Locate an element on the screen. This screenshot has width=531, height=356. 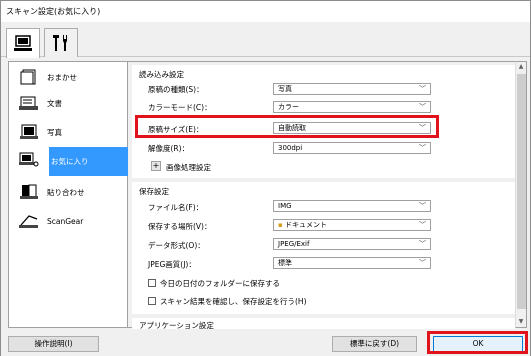
confirm-checkbox is located at coordinates (152, 301).